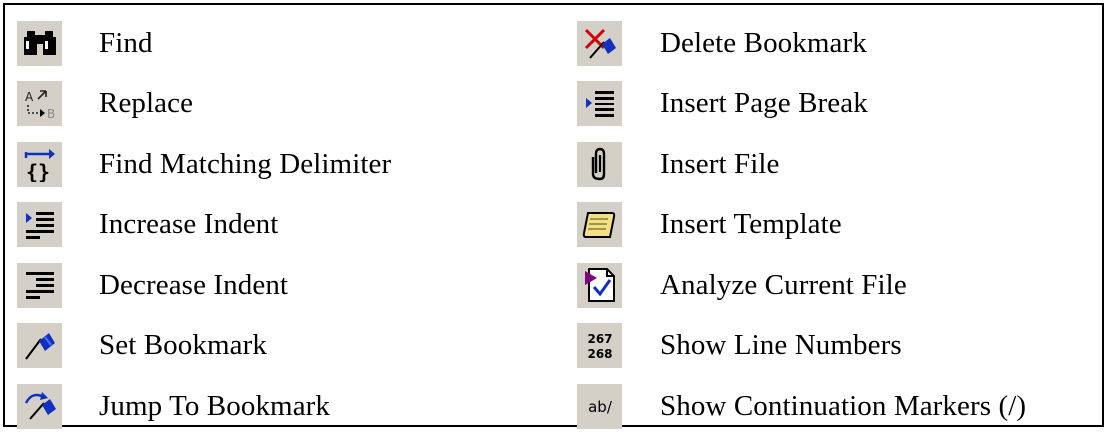 This screenshot has height=437, width=1113. What do you see at coordinates (204, 104) in the screenshot?
I see `legend-item-replace: A B Replace` at bounding box center [204, 104].